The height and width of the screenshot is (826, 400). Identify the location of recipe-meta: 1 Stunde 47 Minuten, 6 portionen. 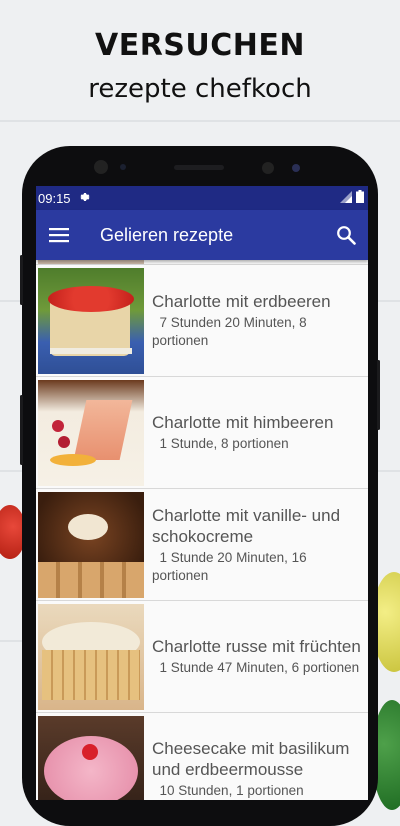
(256, 667).